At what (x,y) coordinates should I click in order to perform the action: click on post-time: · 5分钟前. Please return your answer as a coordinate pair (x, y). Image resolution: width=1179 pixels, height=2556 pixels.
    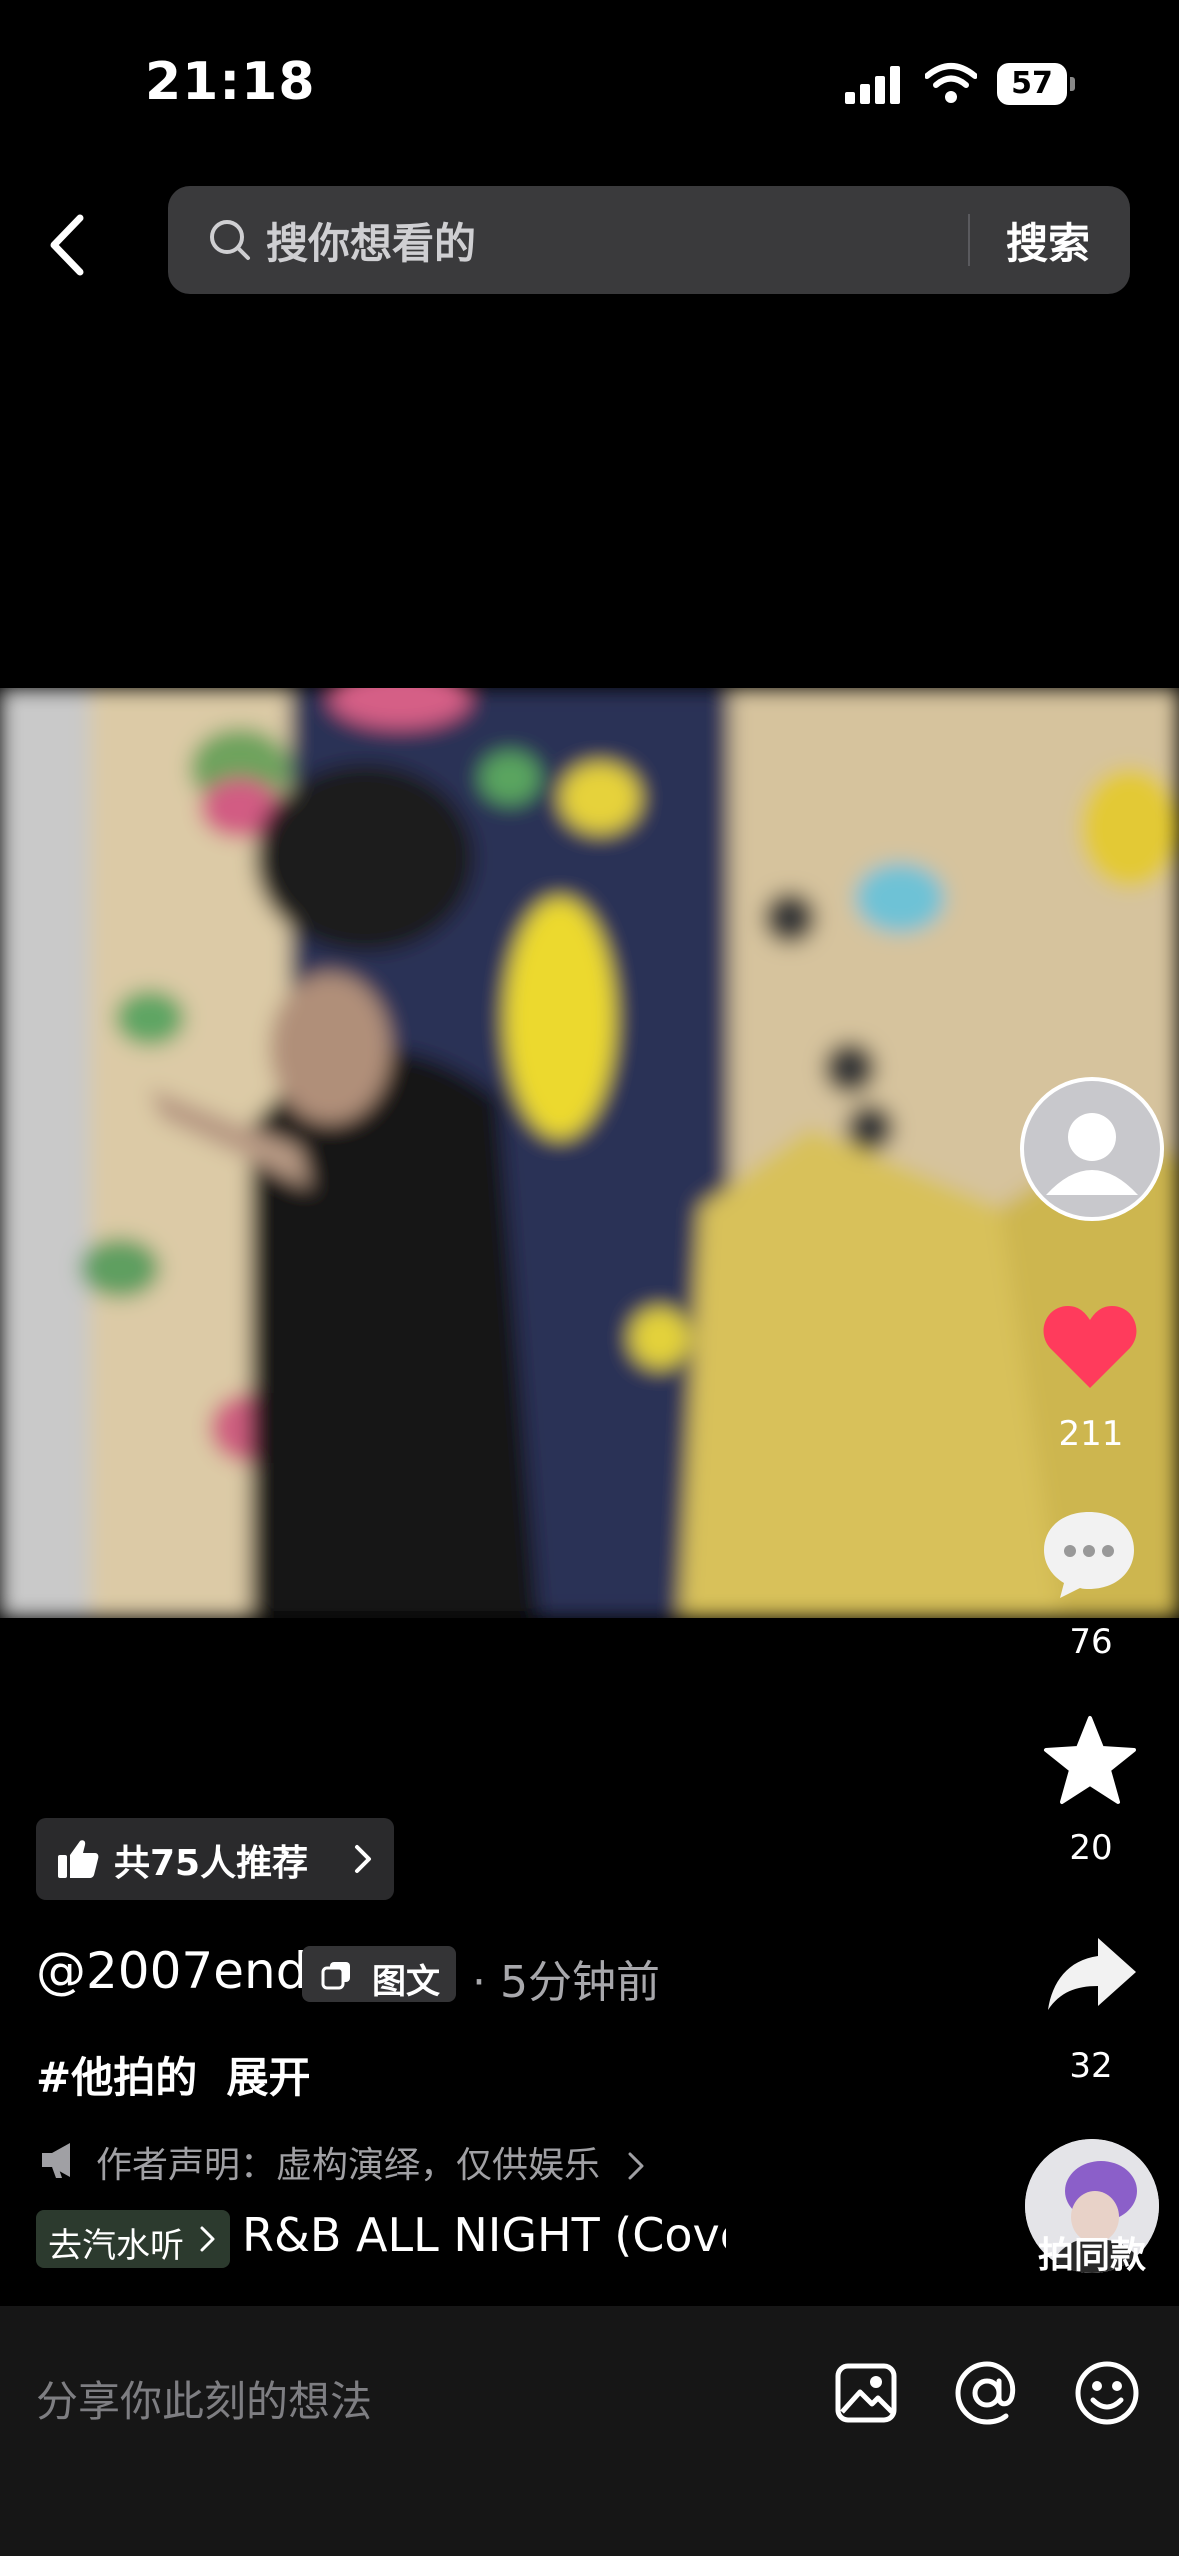
    Looking at the image, I should click on (566, 1982).